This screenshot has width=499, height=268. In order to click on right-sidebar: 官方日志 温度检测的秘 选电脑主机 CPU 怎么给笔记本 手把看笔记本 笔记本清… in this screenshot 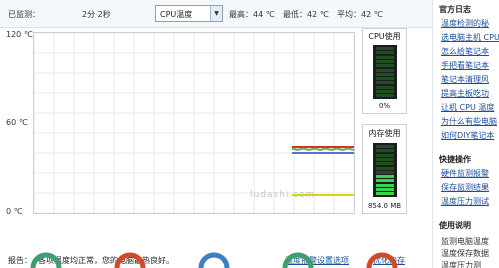, I will do `click(465, 134)`.